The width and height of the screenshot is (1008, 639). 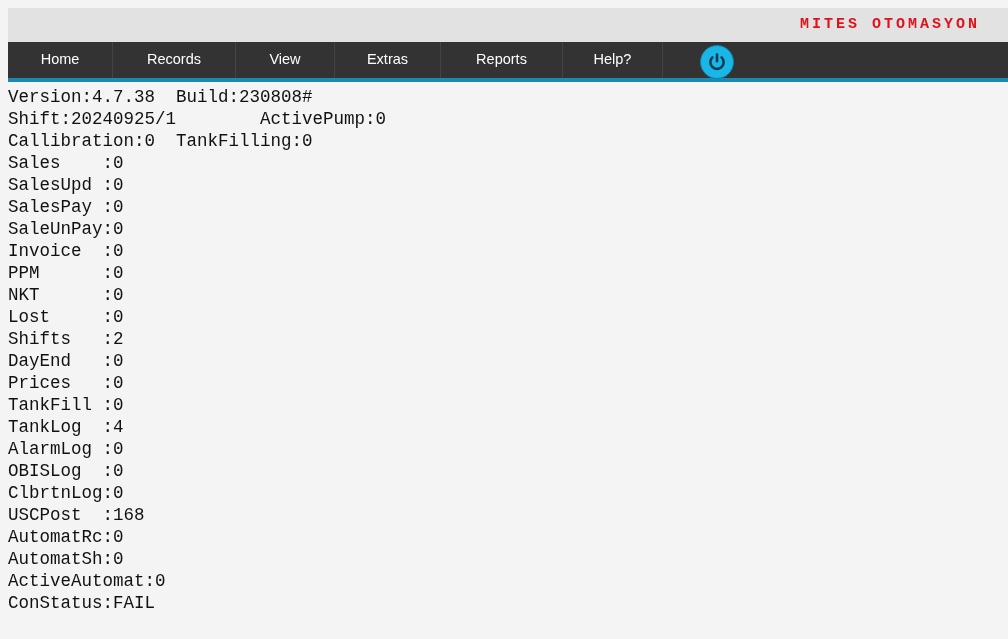 I want to click on status-line: SalesUpd :0, so click(x=66, y=185).